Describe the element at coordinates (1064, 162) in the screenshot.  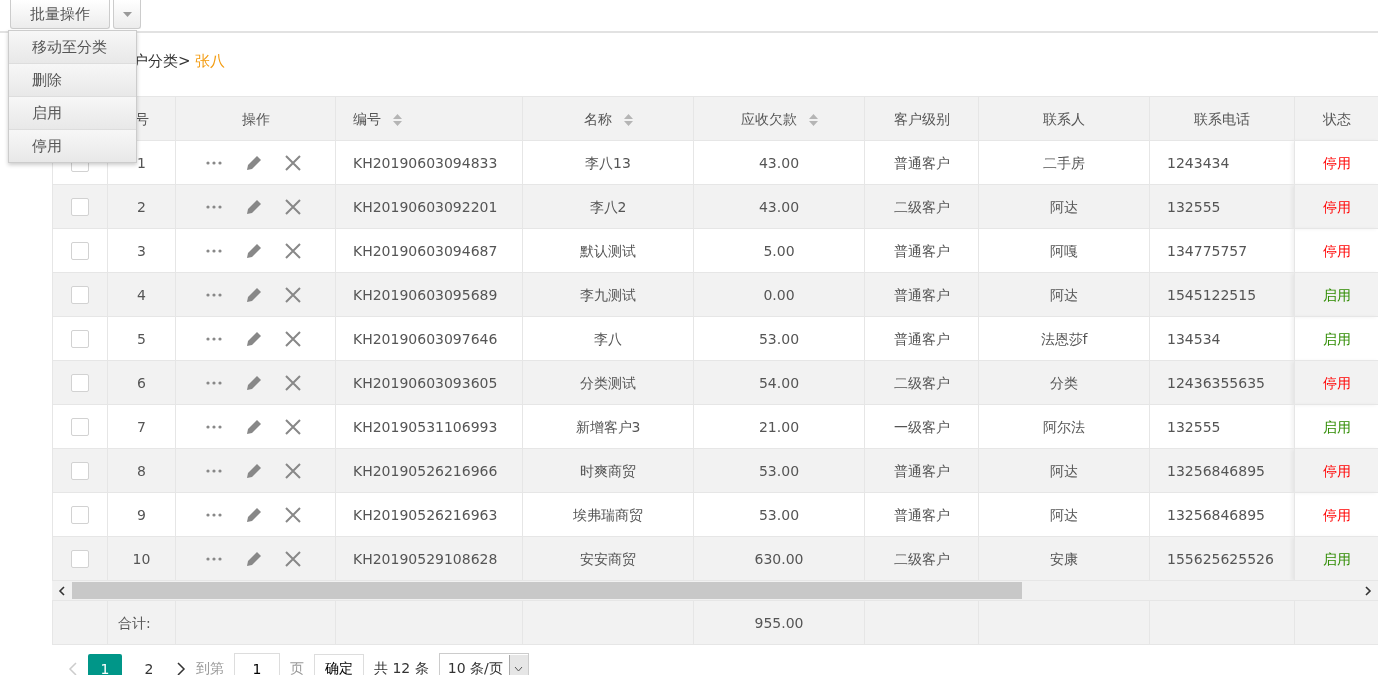
I see `table-cell: 二手房` at that location.